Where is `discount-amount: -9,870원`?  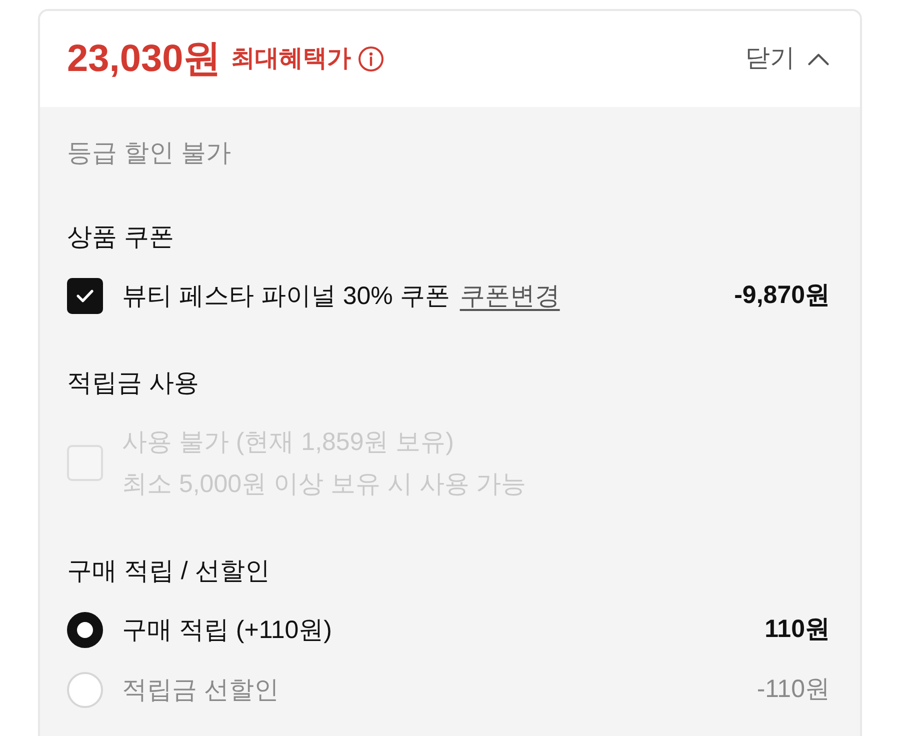
discount-amount: -9,870원 is located at coordinates (782, 296).